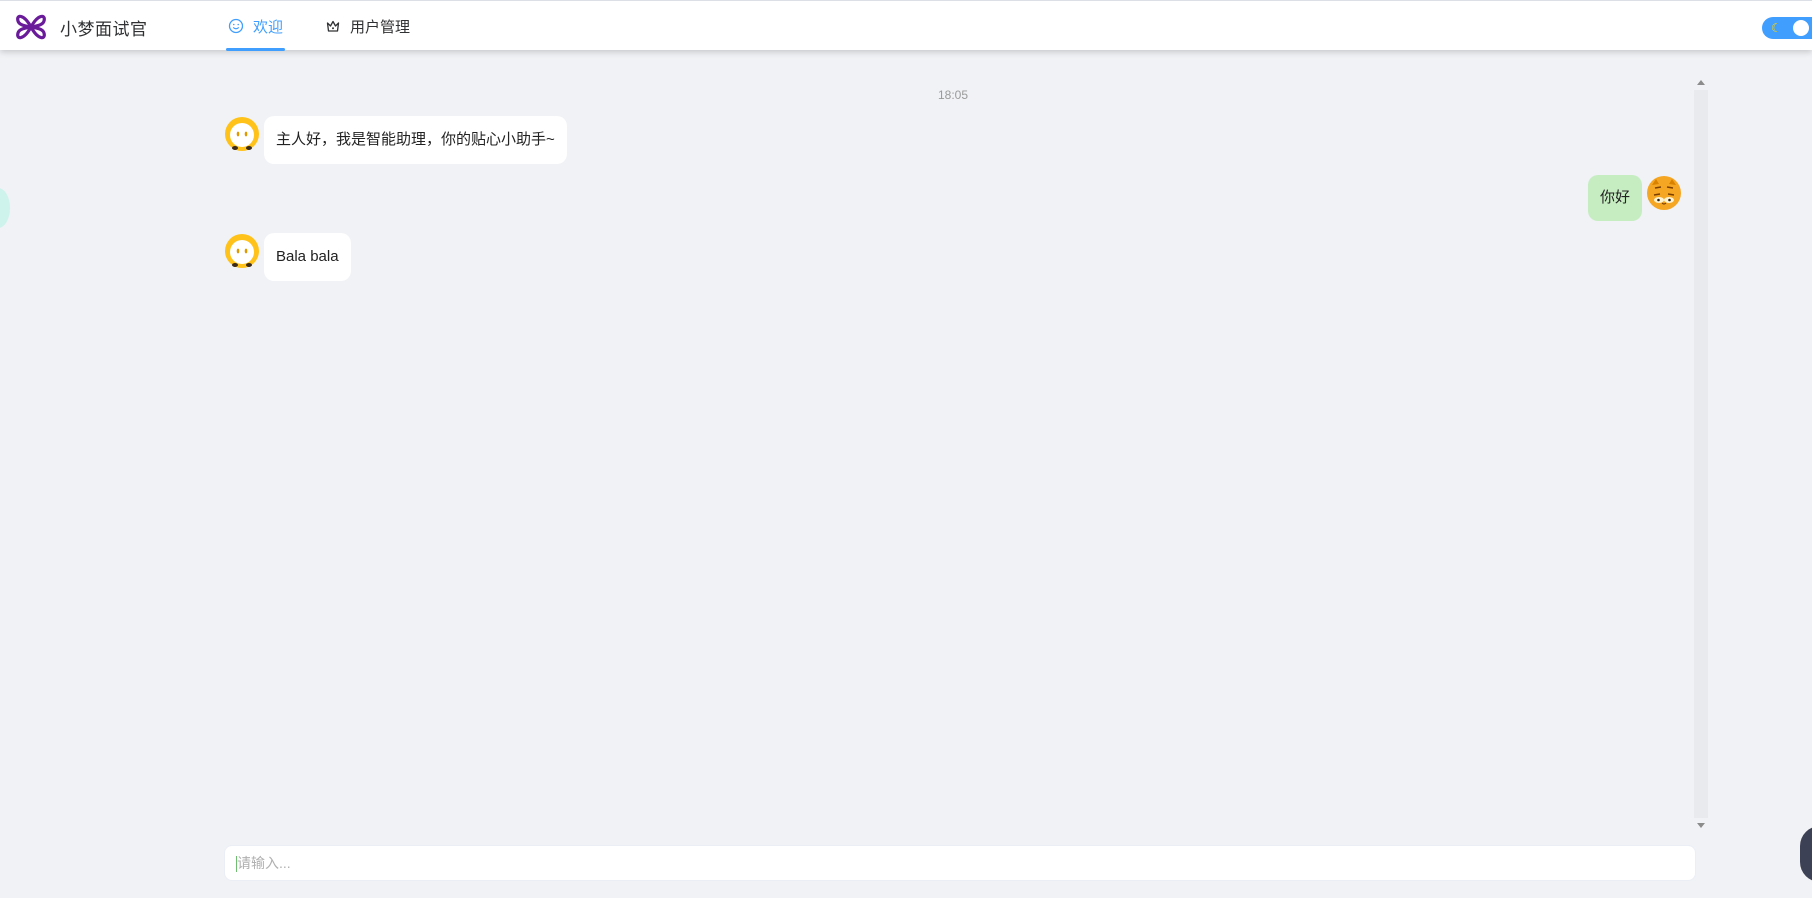  Describe the element at coordinates (1787, 28) in the screenshot. I see `theme-toggle-switch: ☾` at that location.